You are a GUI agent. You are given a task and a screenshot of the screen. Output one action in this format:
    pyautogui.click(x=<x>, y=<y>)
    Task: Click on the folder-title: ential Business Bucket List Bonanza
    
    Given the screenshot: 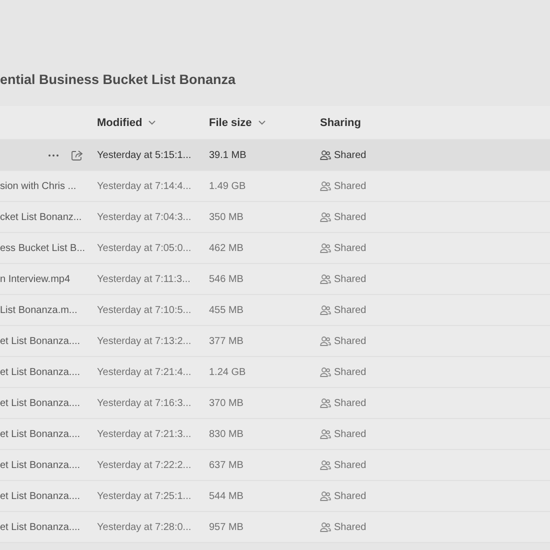 What is the action you would take?
    pyautogui.click(x=118, y=80)
    